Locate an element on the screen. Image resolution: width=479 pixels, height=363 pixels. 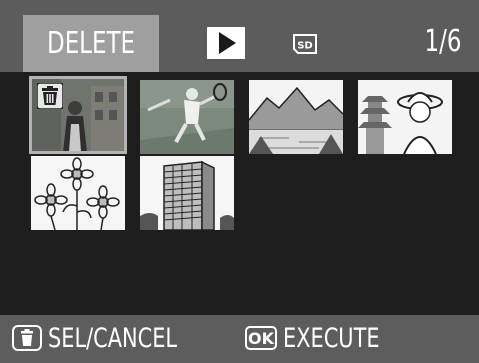
sd-card-icon: SD is located at coordinates (305, 44).